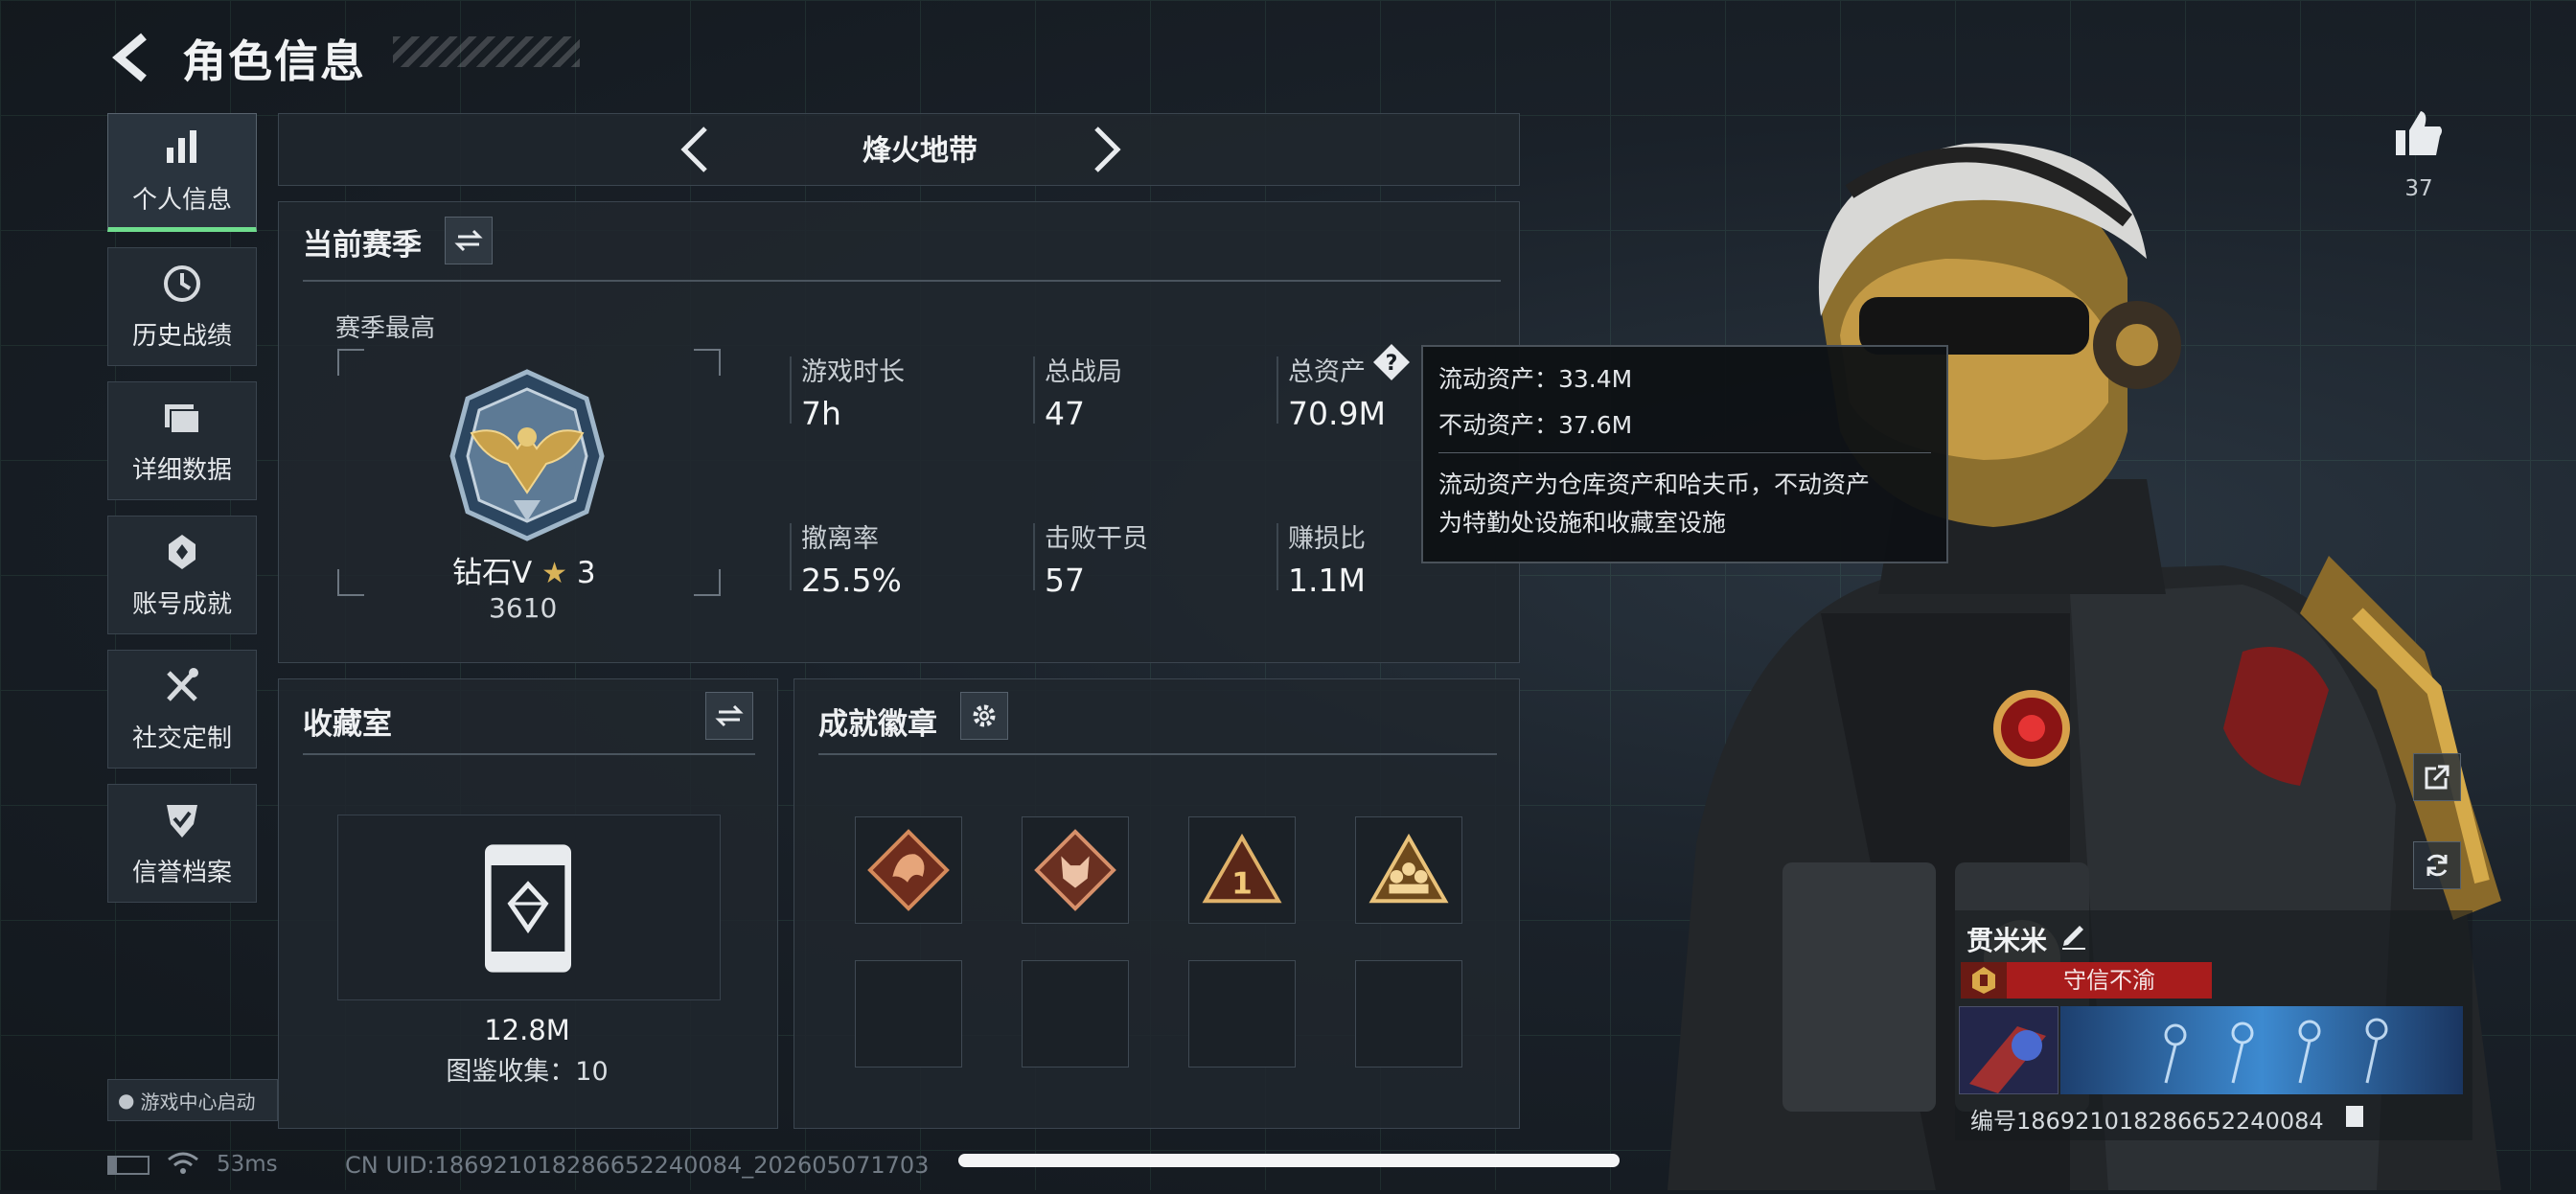  What do you see at coordinates (182, 172) in the screenshot?
I see `sidebar-item-personal-info: 个人信息` at bounding box center [182, 172].